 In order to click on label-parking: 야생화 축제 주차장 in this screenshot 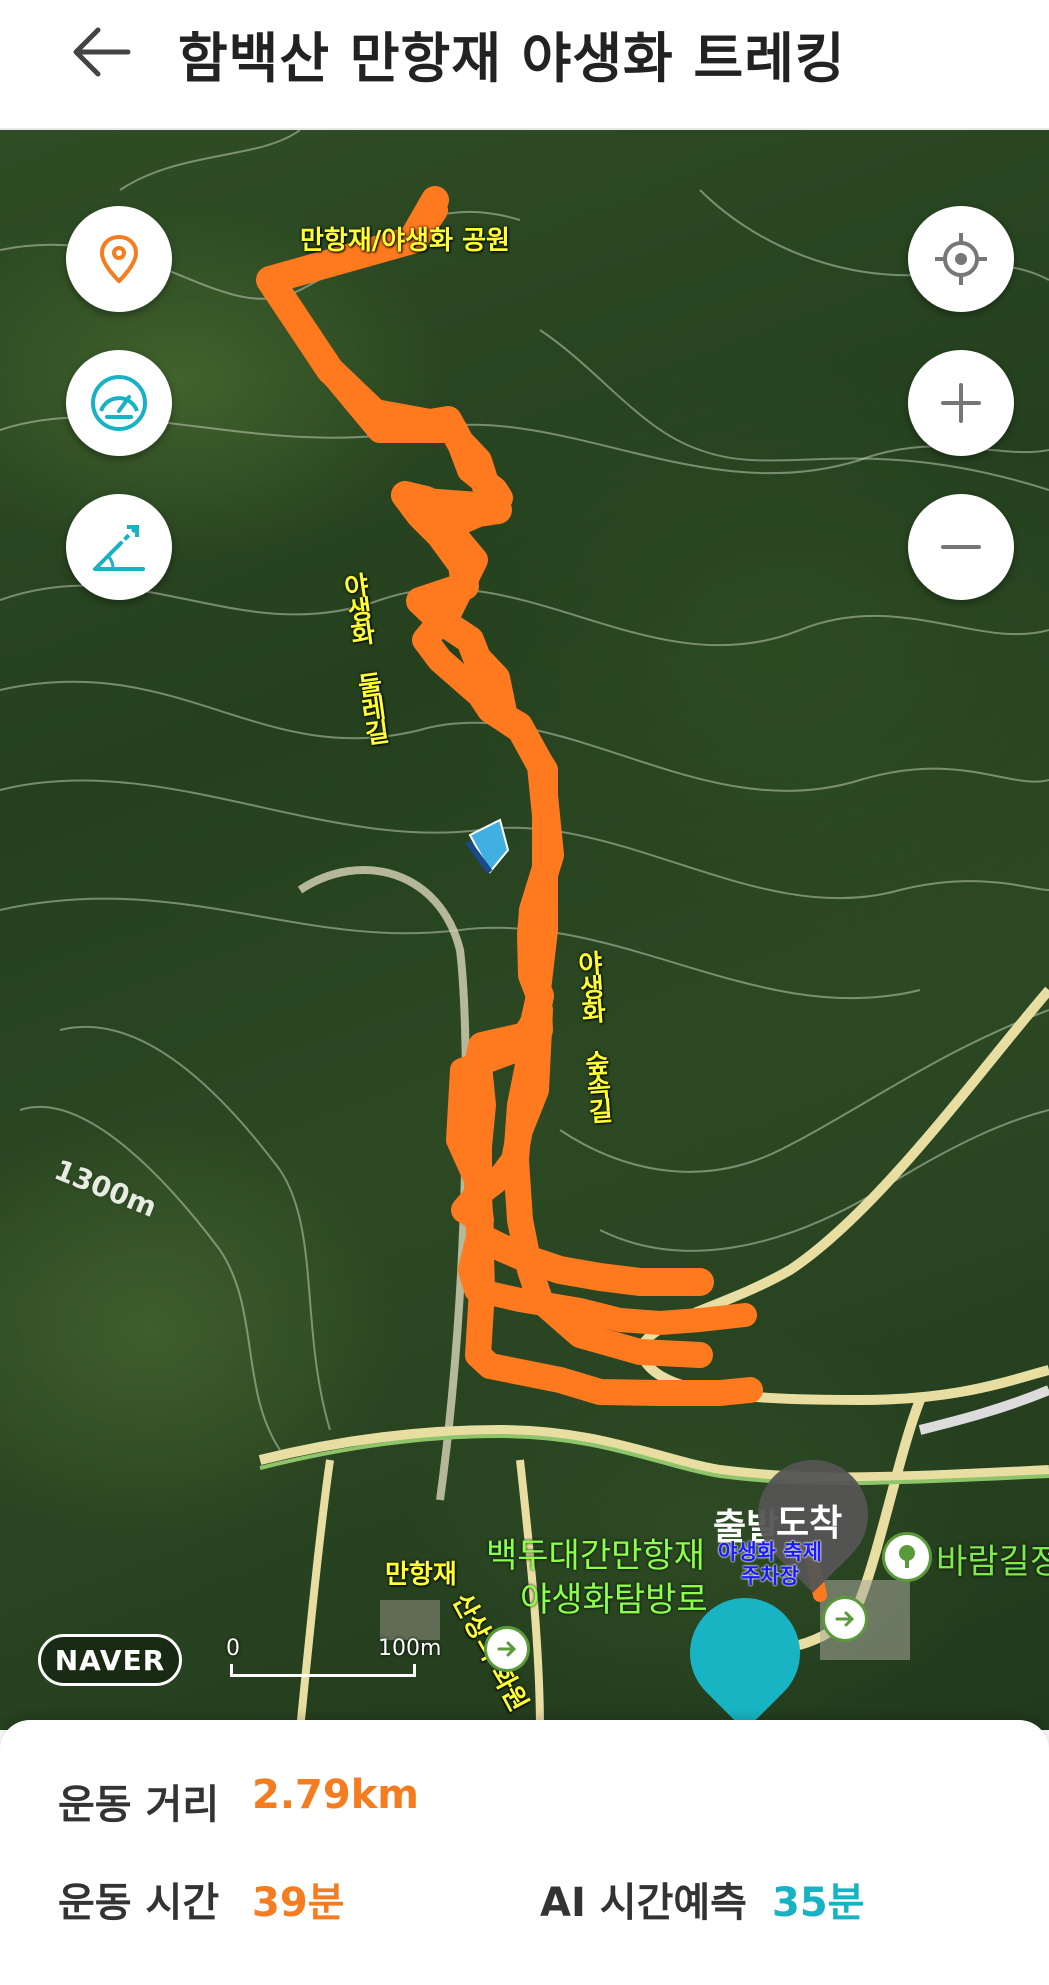, I will do `click(770, 1564)`.